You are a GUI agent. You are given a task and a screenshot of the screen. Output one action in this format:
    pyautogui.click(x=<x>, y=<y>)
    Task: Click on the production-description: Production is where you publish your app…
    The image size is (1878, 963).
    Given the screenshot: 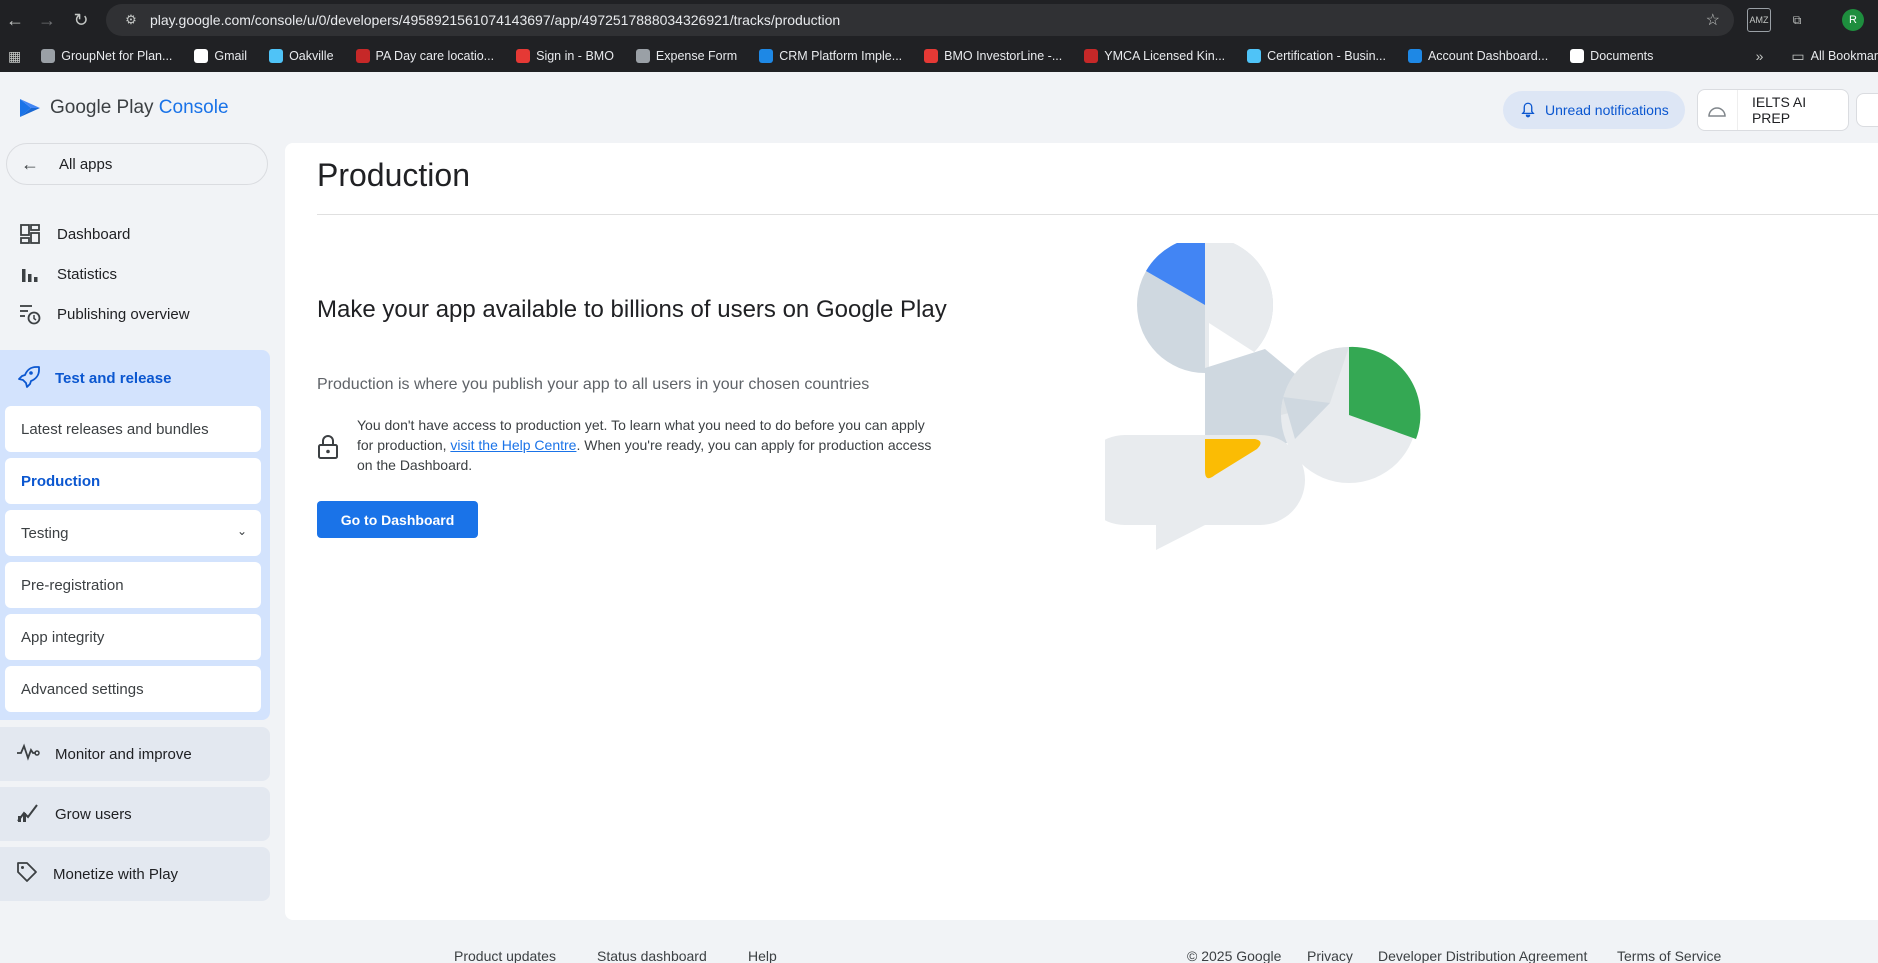 What is the action you would take?
    pyautogui.click(x=593, y=384)
    